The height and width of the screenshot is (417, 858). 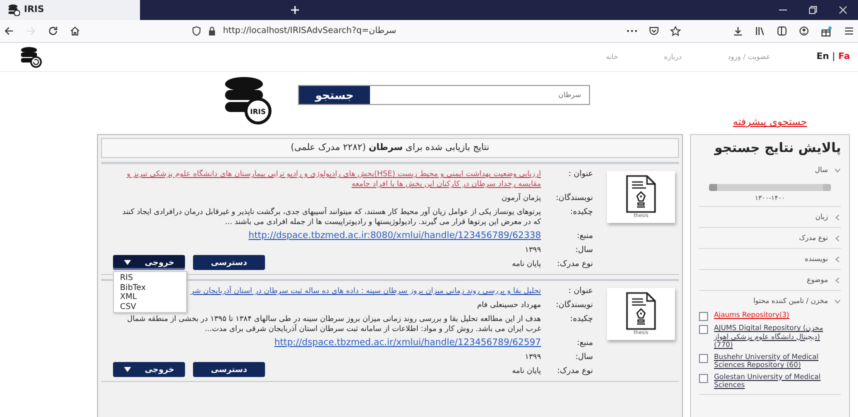 What do you see at coordinates (654, 31) in the screenshot?
I see `pocket-icon` at bounding box center [654, 31].